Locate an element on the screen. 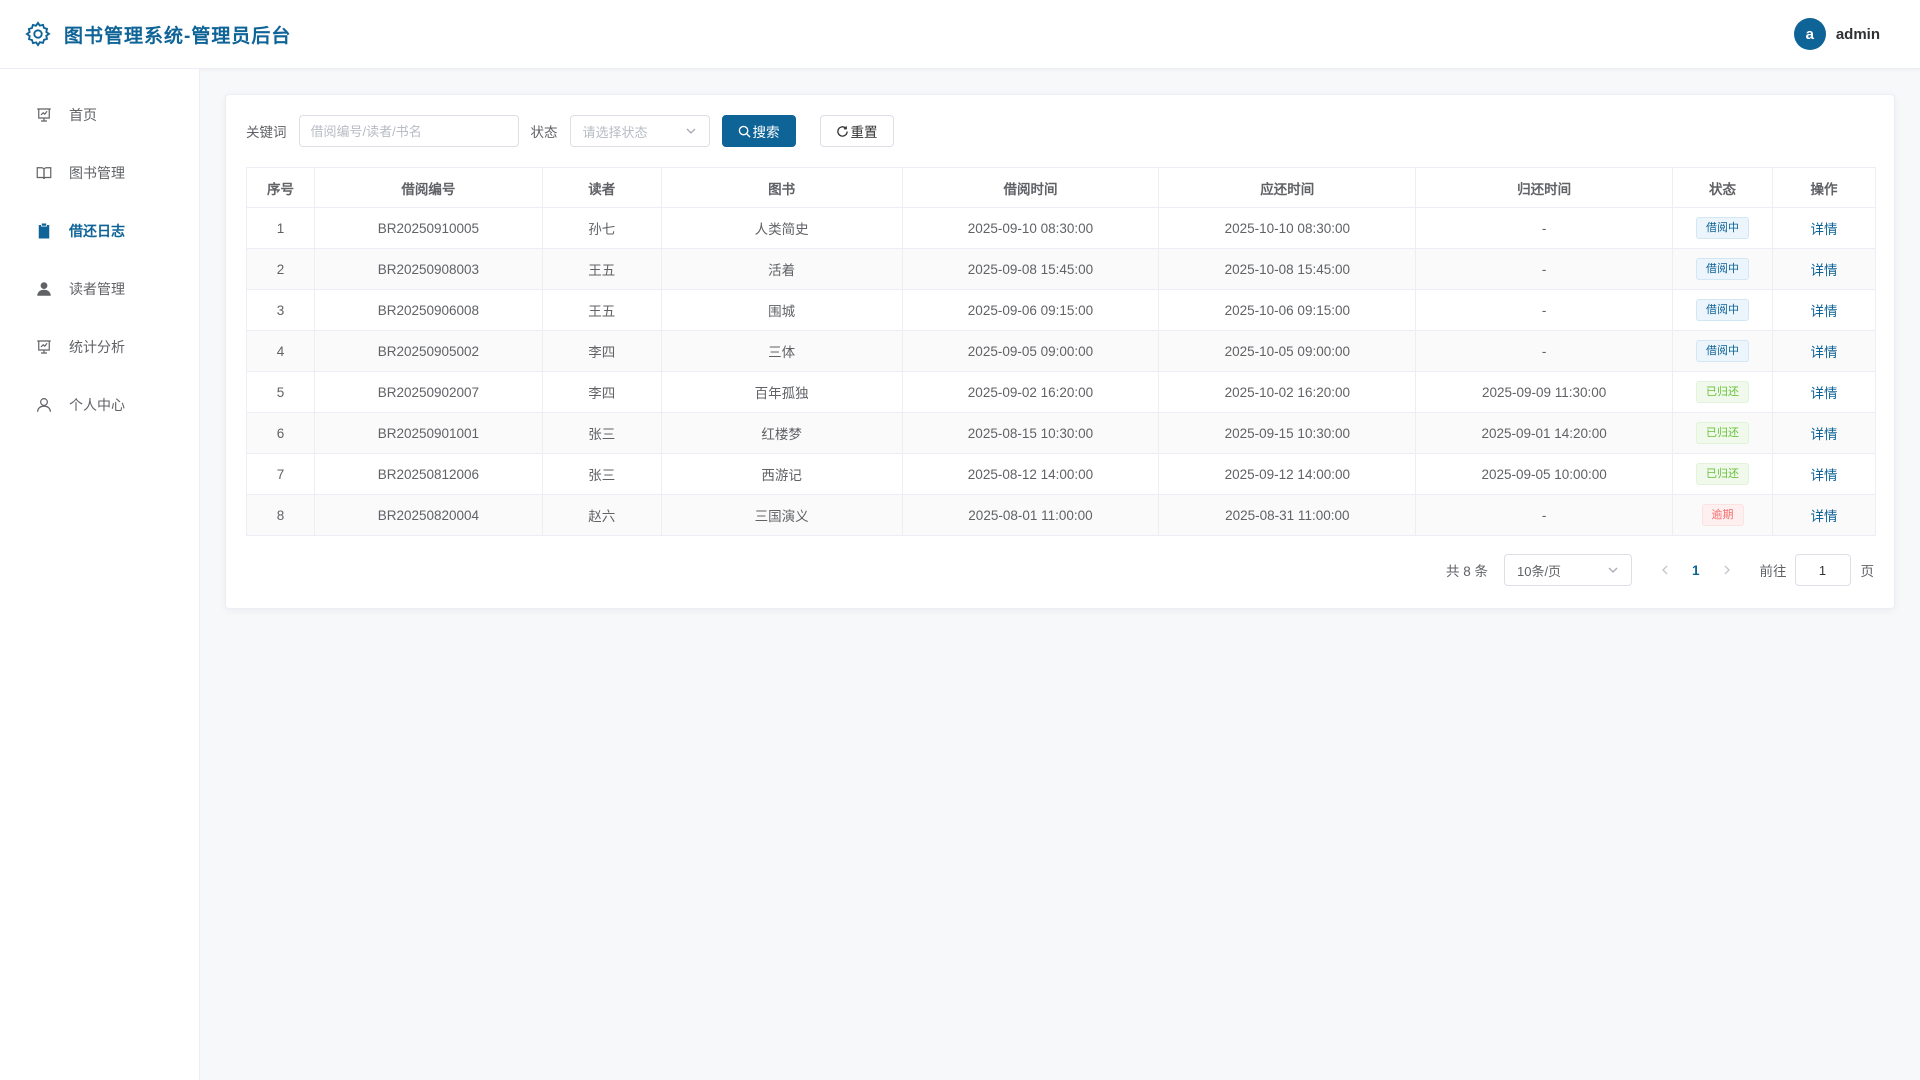 Image resolution: width=1920 pixels, height=1080 pixels. cell-borrow-time: 2025-08-12 14:00:00 is located at coordinates (1030, 474).